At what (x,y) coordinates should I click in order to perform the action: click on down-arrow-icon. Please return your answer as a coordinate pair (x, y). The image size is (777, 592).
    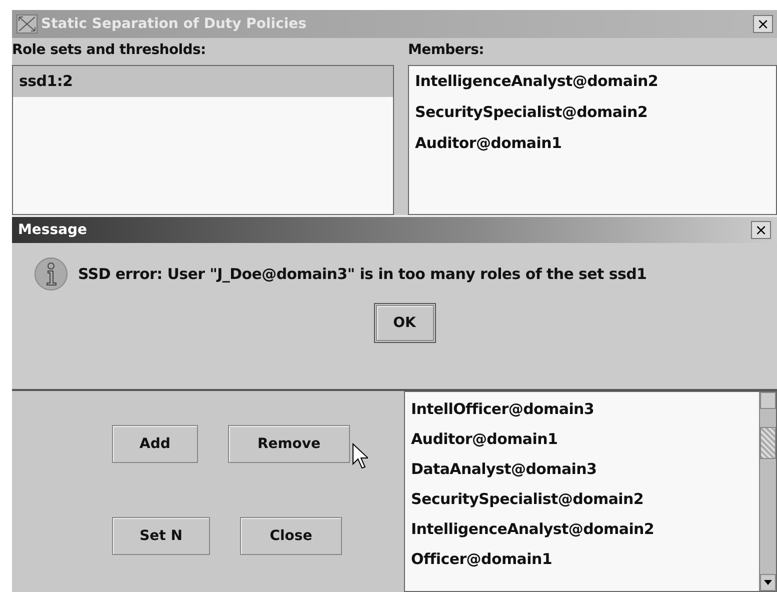
    Looking at the image, I should click on (768, 582).